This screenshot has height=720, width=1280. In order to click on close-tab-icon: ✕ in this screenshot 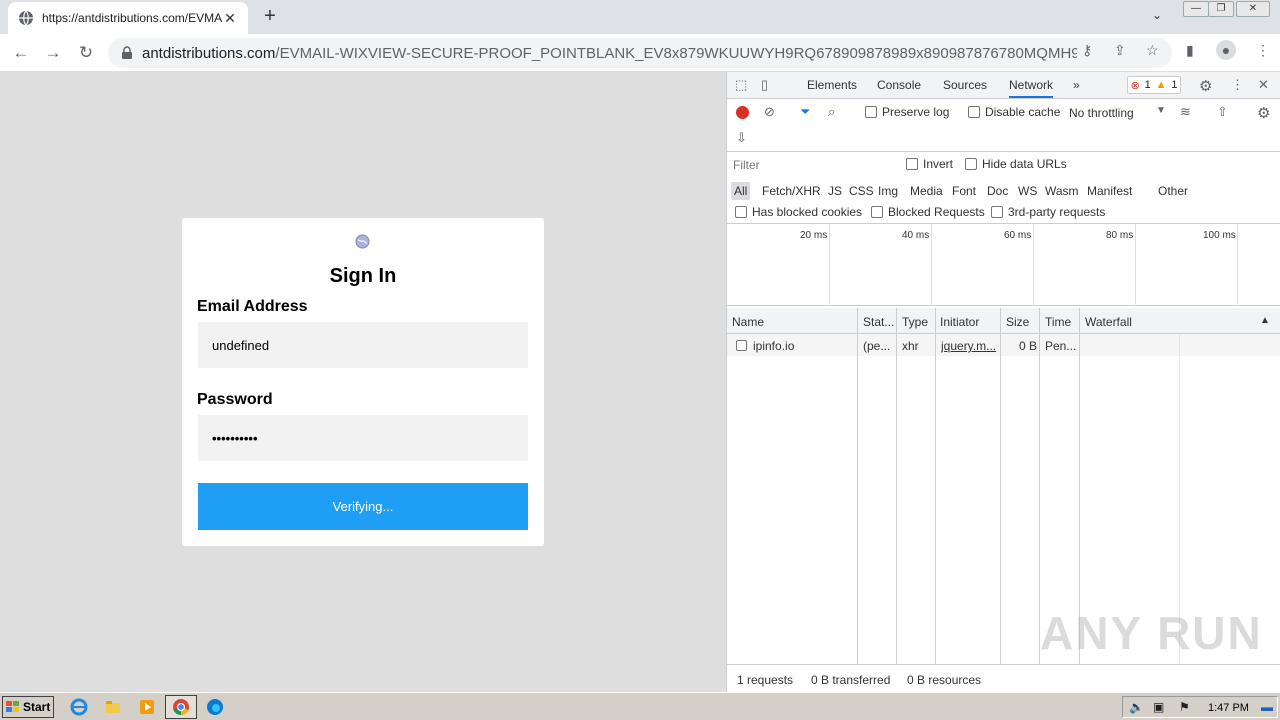, I will do `click(230, 18)`.